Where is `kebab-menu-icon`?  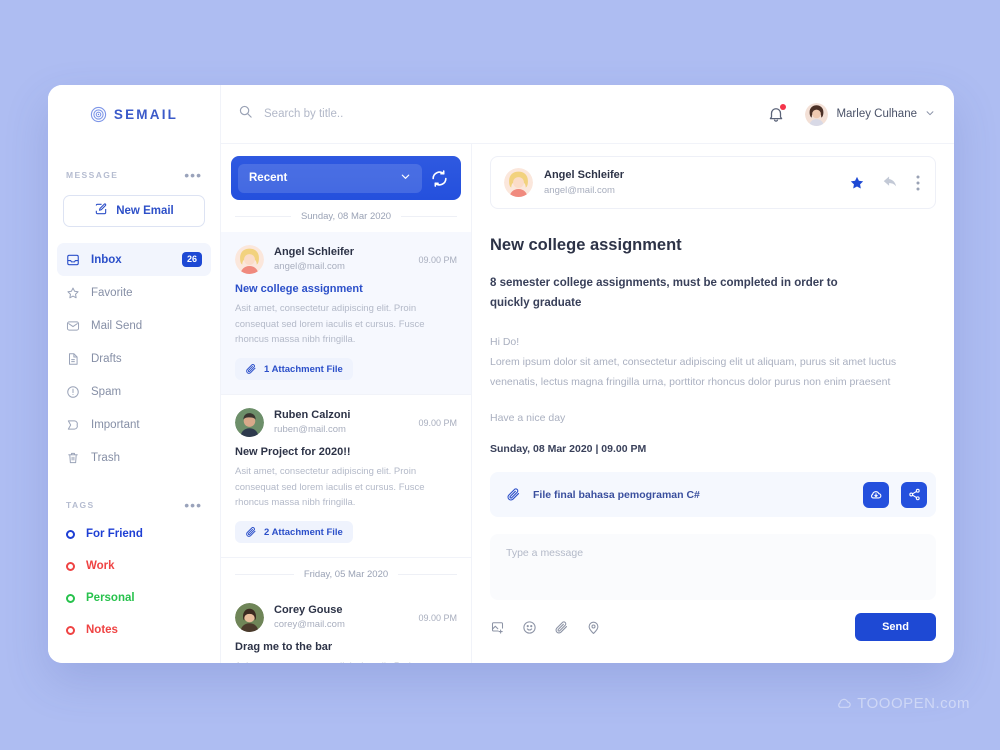 kebab-menu-icon is located at coordinates (918, 183).